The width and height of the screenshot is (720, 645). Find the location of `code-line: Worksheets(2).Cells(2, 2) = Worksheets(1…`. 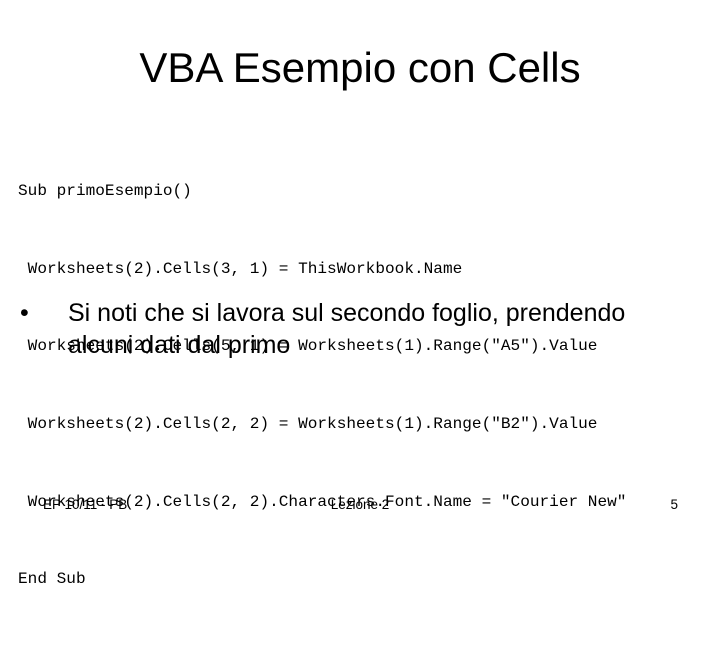

code-line: Worksheets(2).Cells(2, 2) = Worksheets(1… is located at coordinates (308, 423).